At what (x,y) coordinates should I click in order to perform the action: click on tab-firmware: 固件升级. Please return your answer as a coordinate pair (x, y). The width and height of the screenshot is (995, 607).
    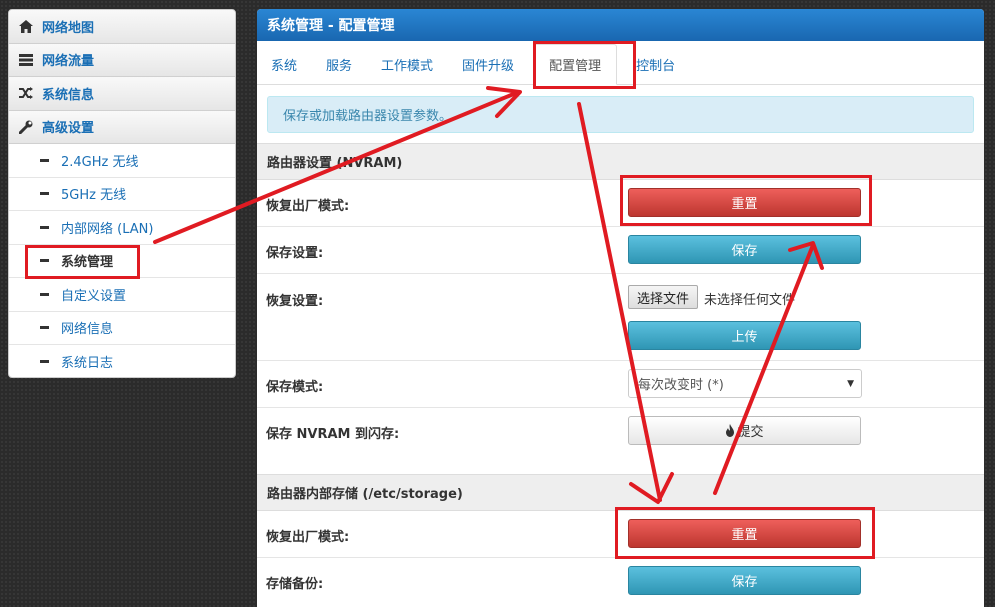
    Looking at the image, I should click on (488, 64).